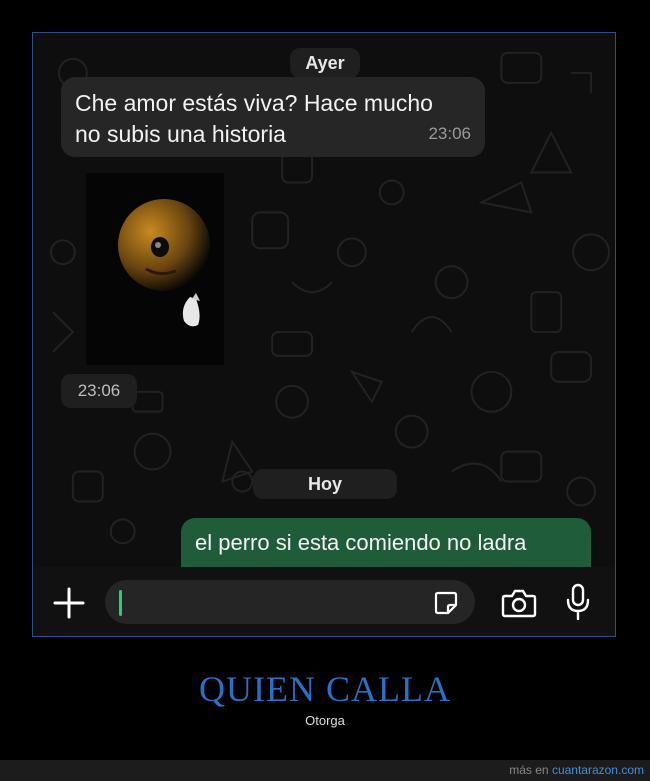 The height and width of the screenshot is (781, 650). Describe the element at coordinates (325, 689) in the screenshot. I see `meme-title: QUIEN CALLA` at that location.